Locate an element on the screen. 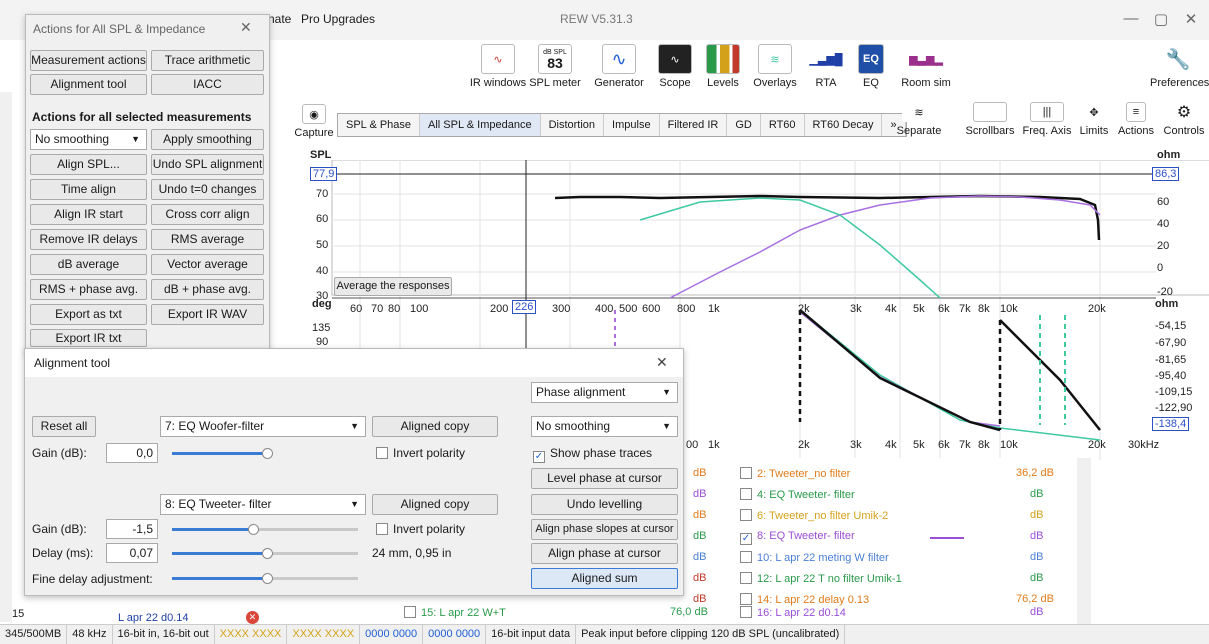 The height and width of the screenshot is (644, 1209). trace-arithmetic-button: Trace arithmetic is located at coordinates (207, 60).